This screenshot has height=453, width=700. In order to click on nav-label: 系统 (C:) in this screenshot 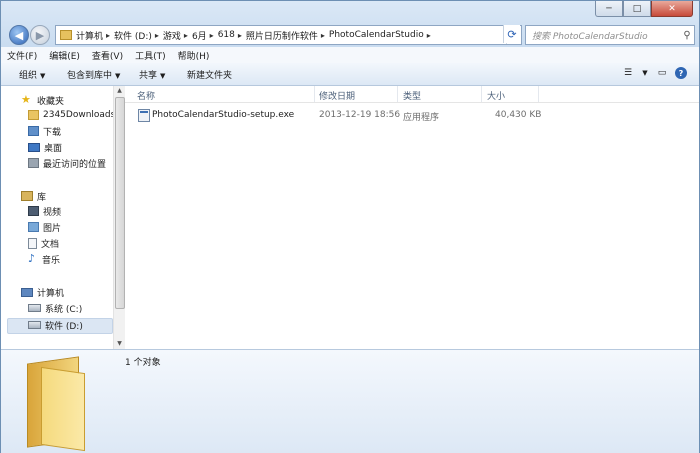, I will do `click(64, 309)`.